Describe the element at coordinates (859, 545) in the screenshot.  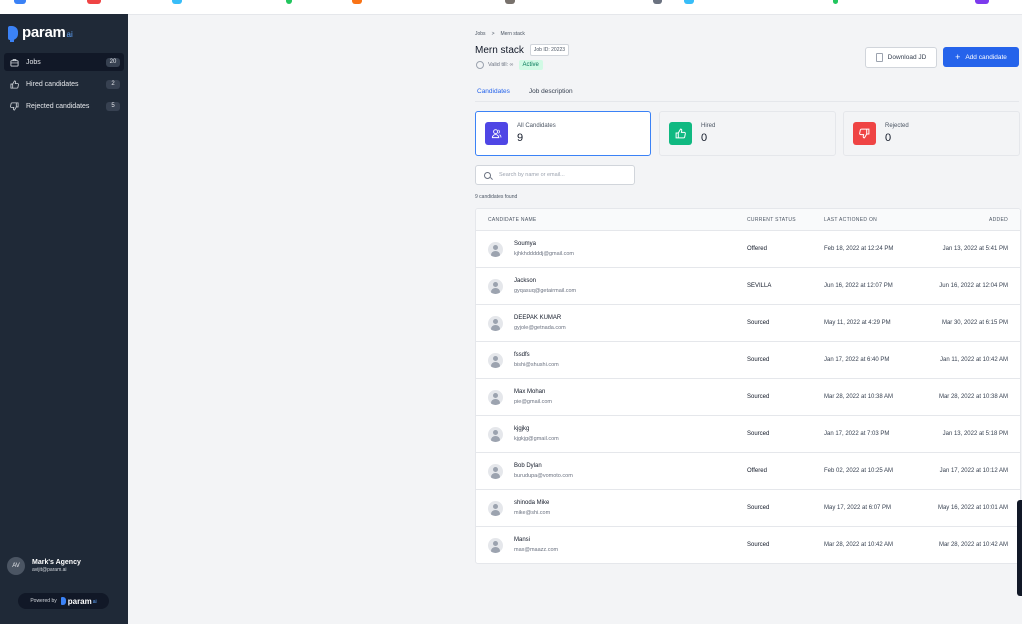
I see `last-actioned-on: Mar 28, 2022 at 10:42 AM` at that location.